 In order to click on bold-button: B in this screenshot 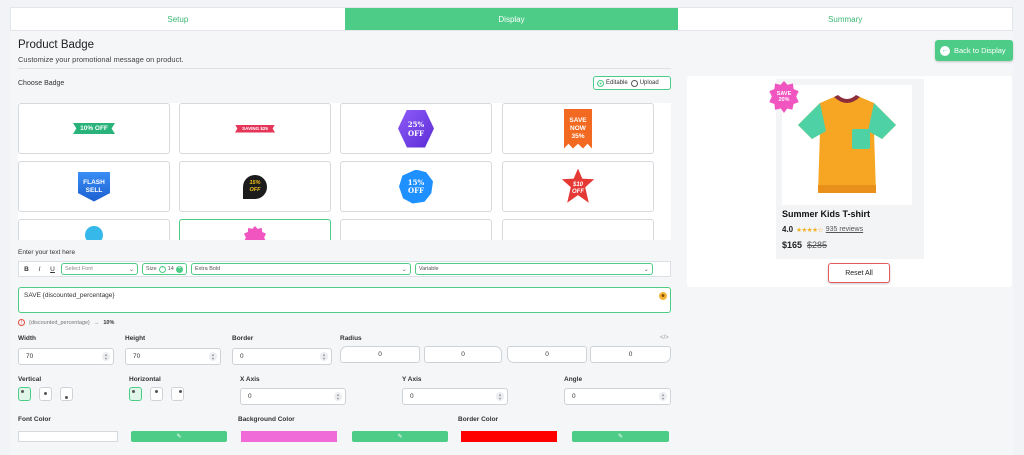, I will do `click(26, 269)`.